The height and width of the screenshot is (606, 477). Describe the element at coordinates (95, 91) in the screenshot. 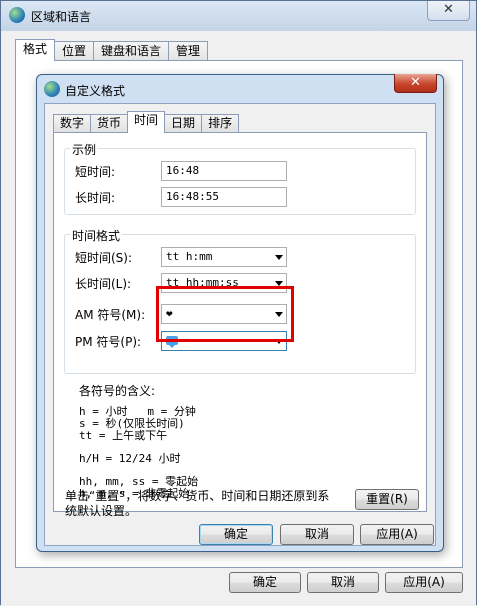

I see `dialog-title: 自定义格式` at that location.